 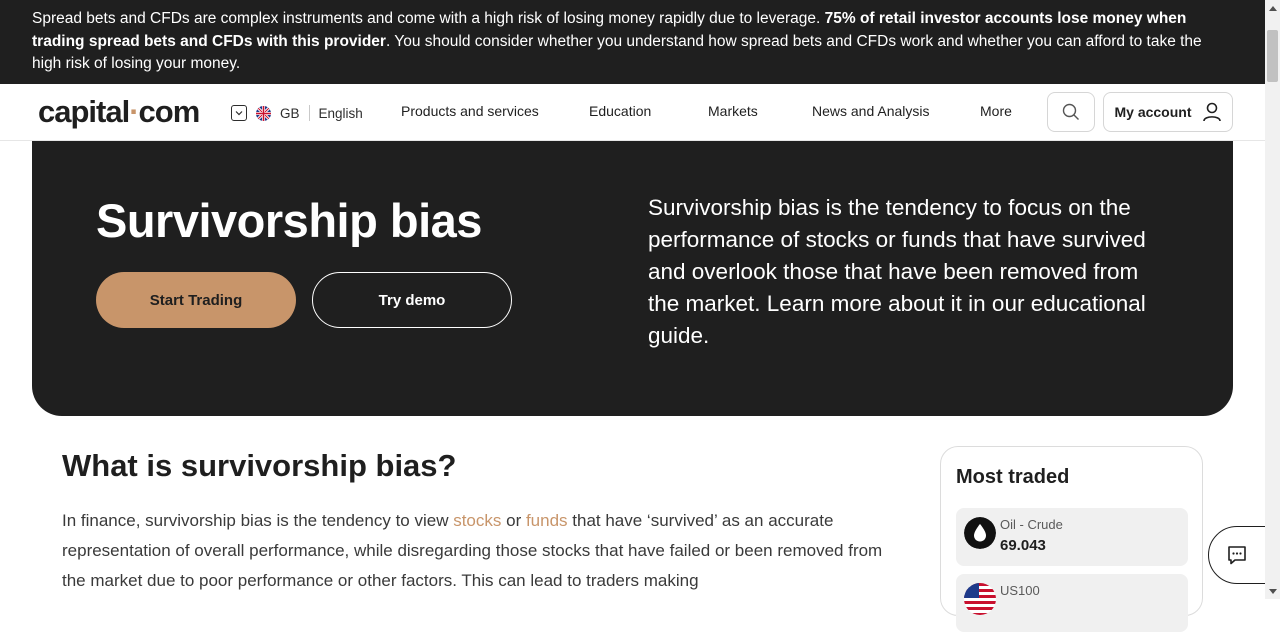 I want to click on my-account-label: My account, so click(x=1153, y=112).